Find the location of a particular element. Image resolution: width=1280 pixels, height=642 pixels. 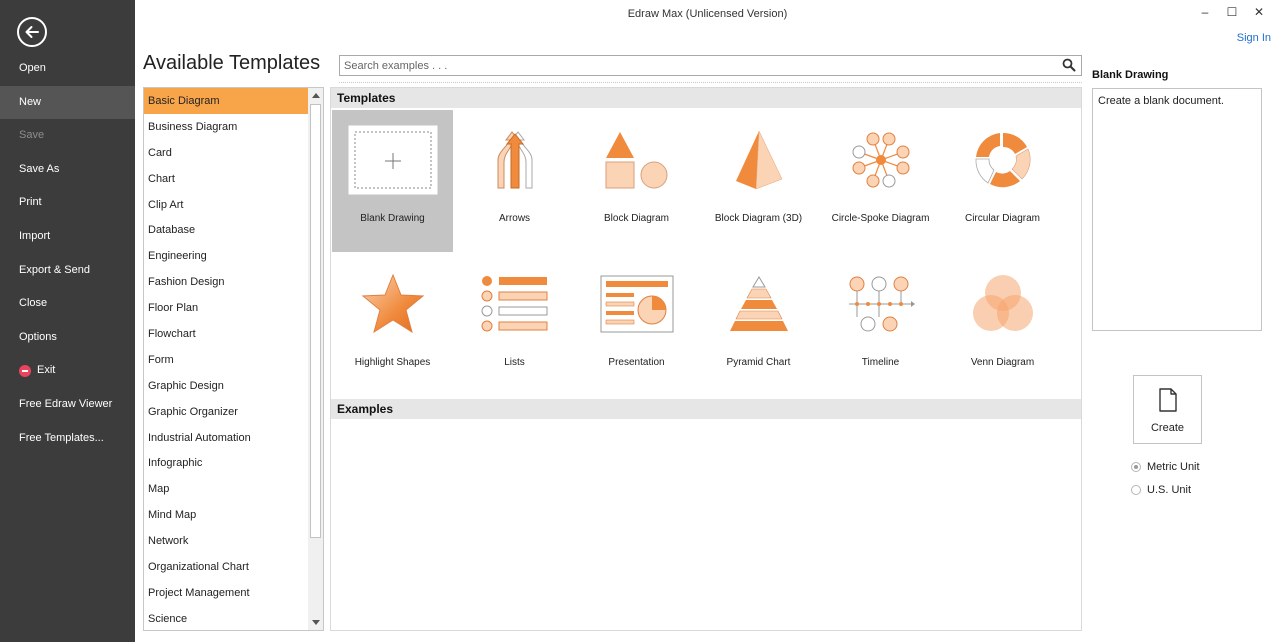

minimize-button: – is located at coordinates (1205, 12).